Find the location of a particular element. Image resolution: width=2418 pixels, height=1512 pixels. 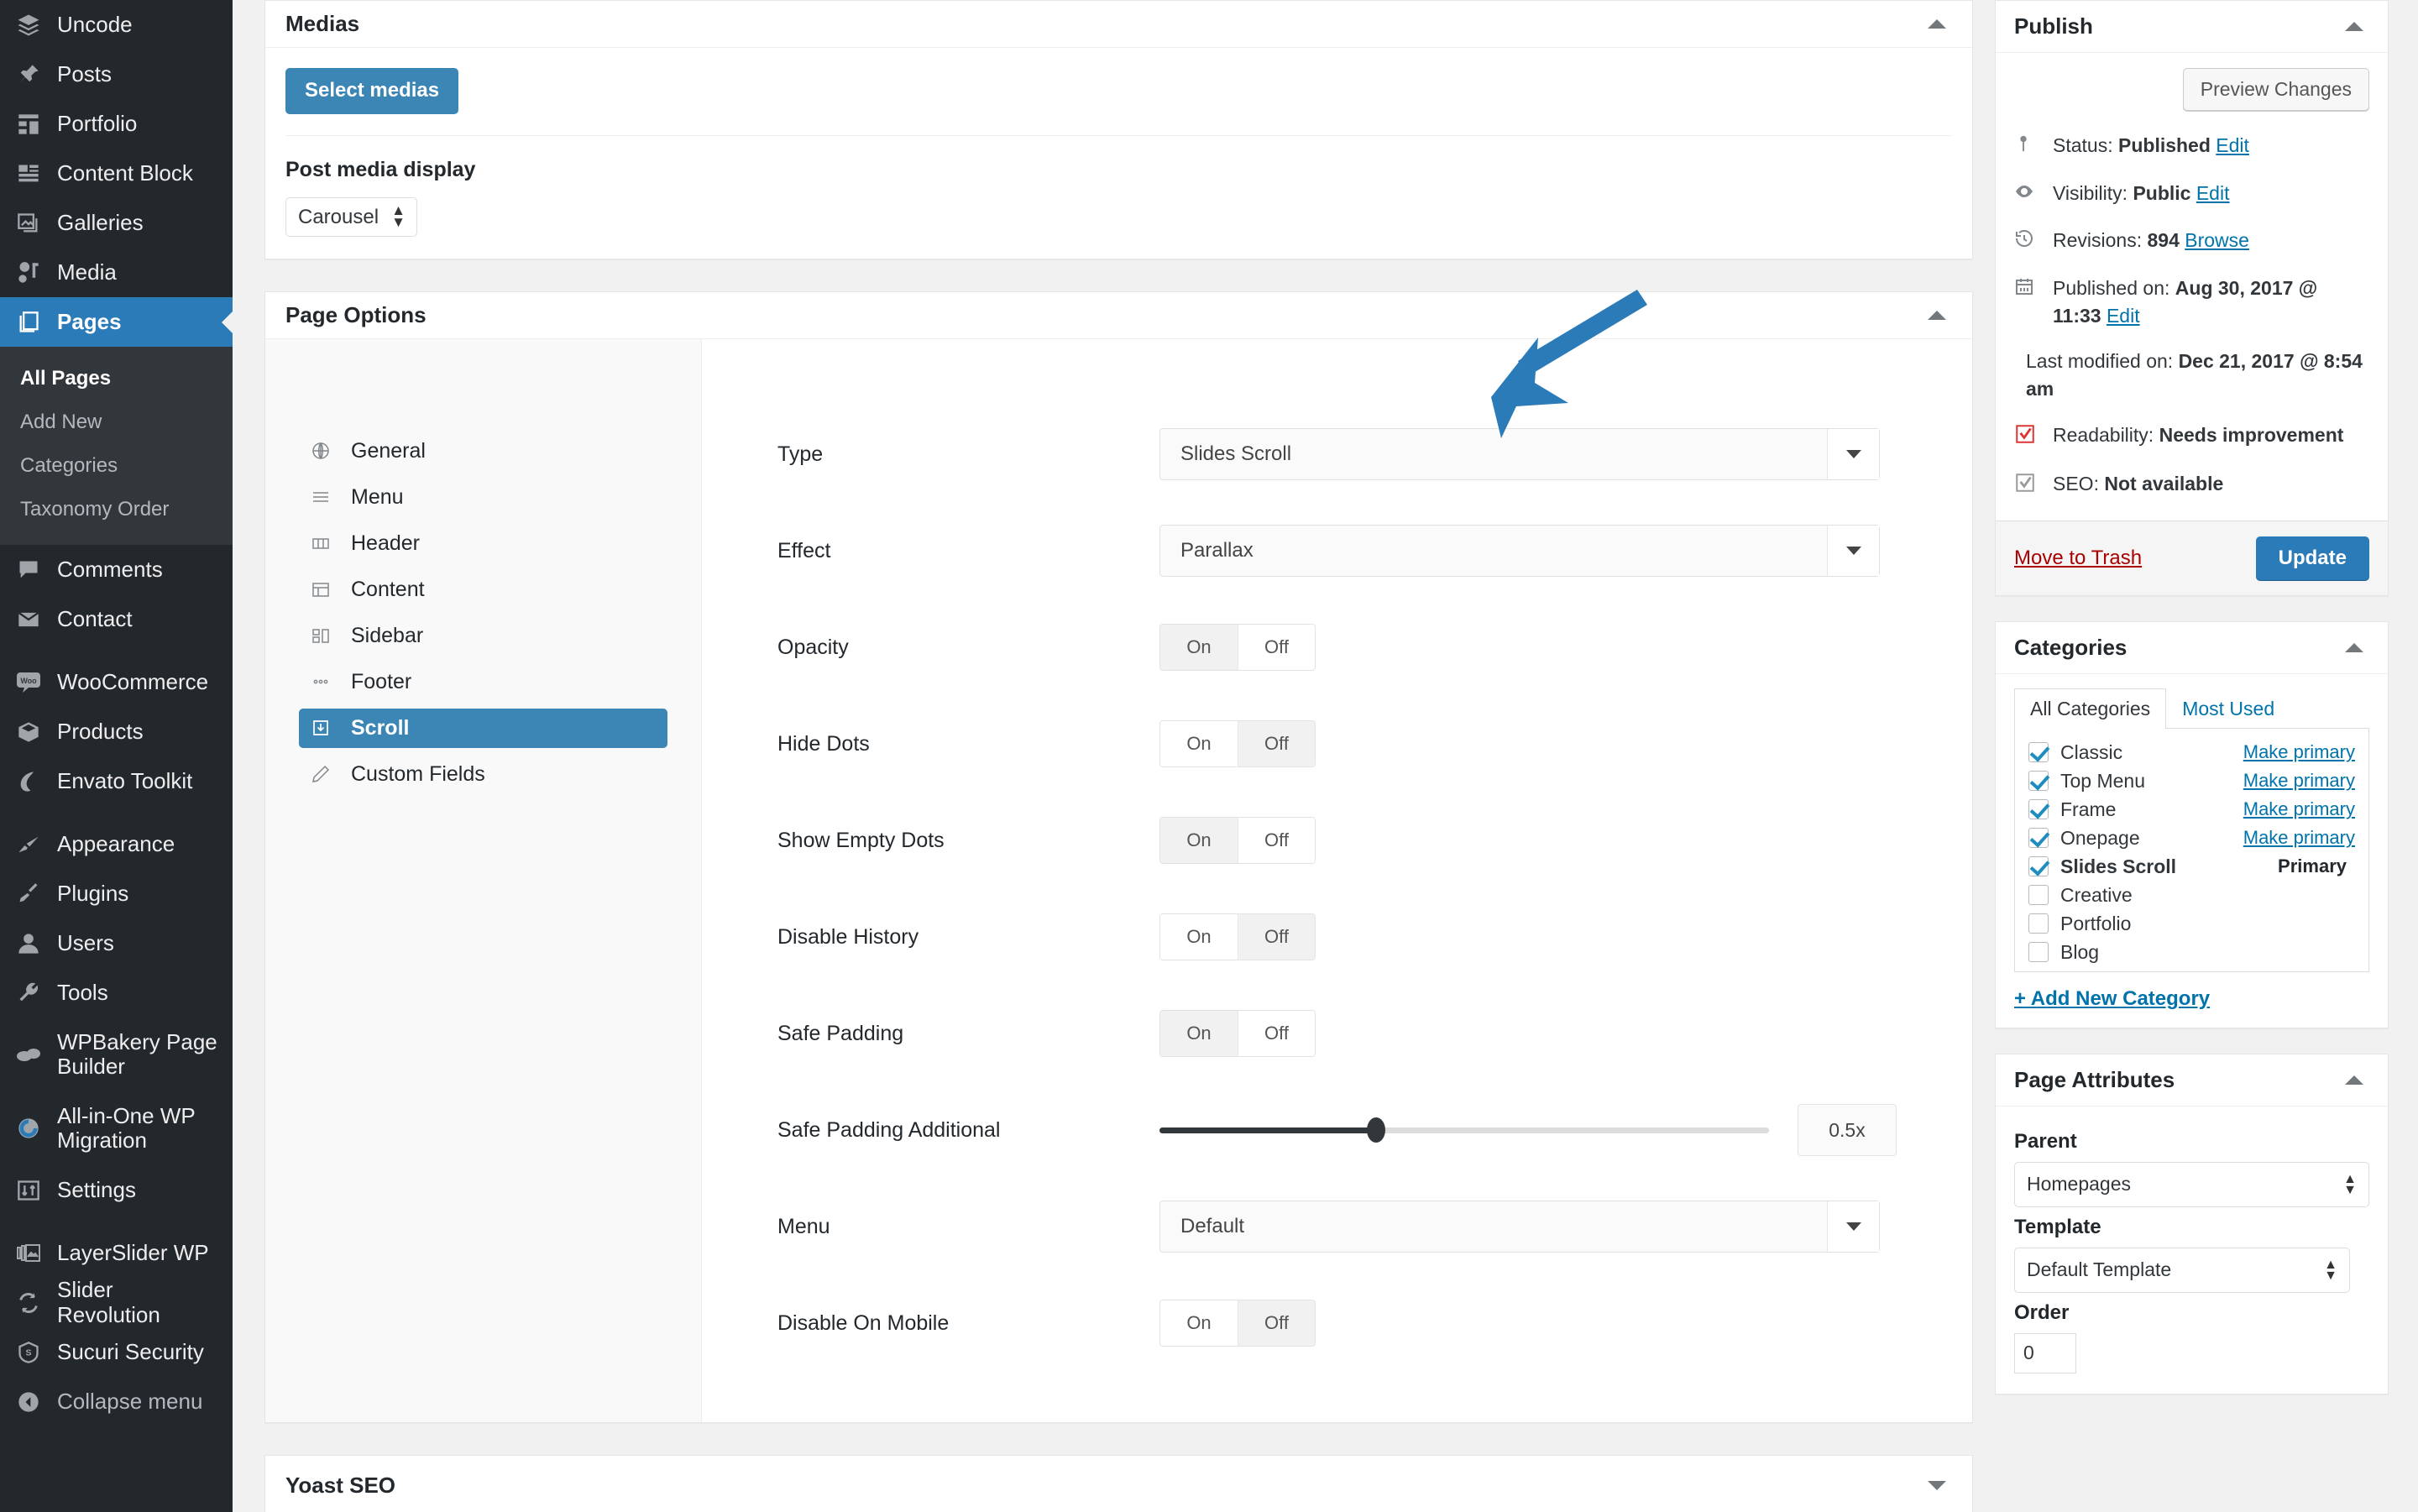

submenu-item-taxonomy-order: Taxonomy Order is located at coordinates (116, 509).